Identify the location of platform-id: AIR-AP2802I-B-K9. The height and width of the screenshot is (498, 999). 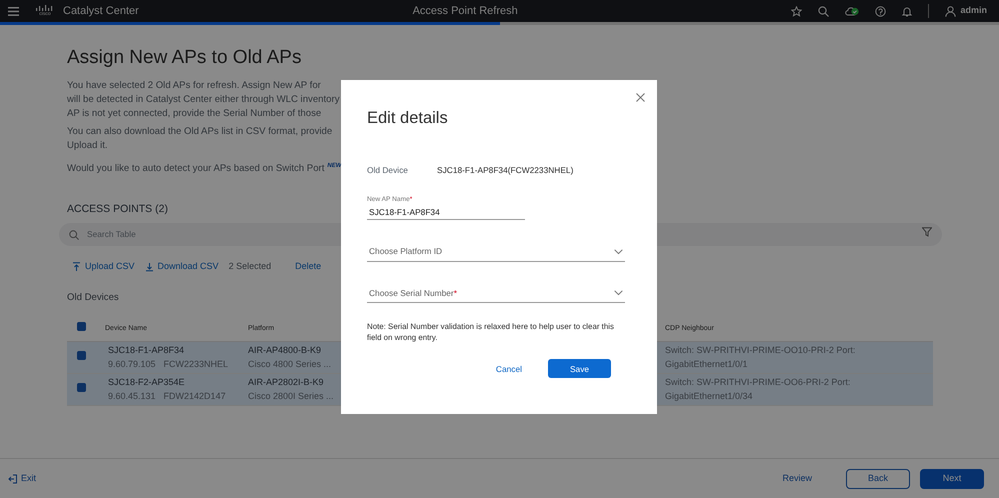
(286, 383).